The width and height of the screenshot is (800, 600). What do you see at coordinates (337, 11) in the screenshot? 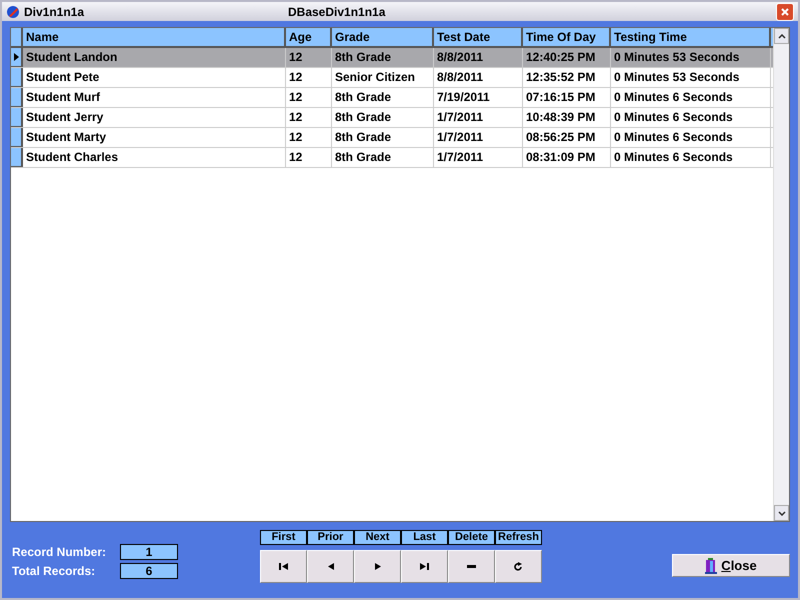
I see `window-caption: DBaseDiv1n1n1a` at bounding box center [337, 11].